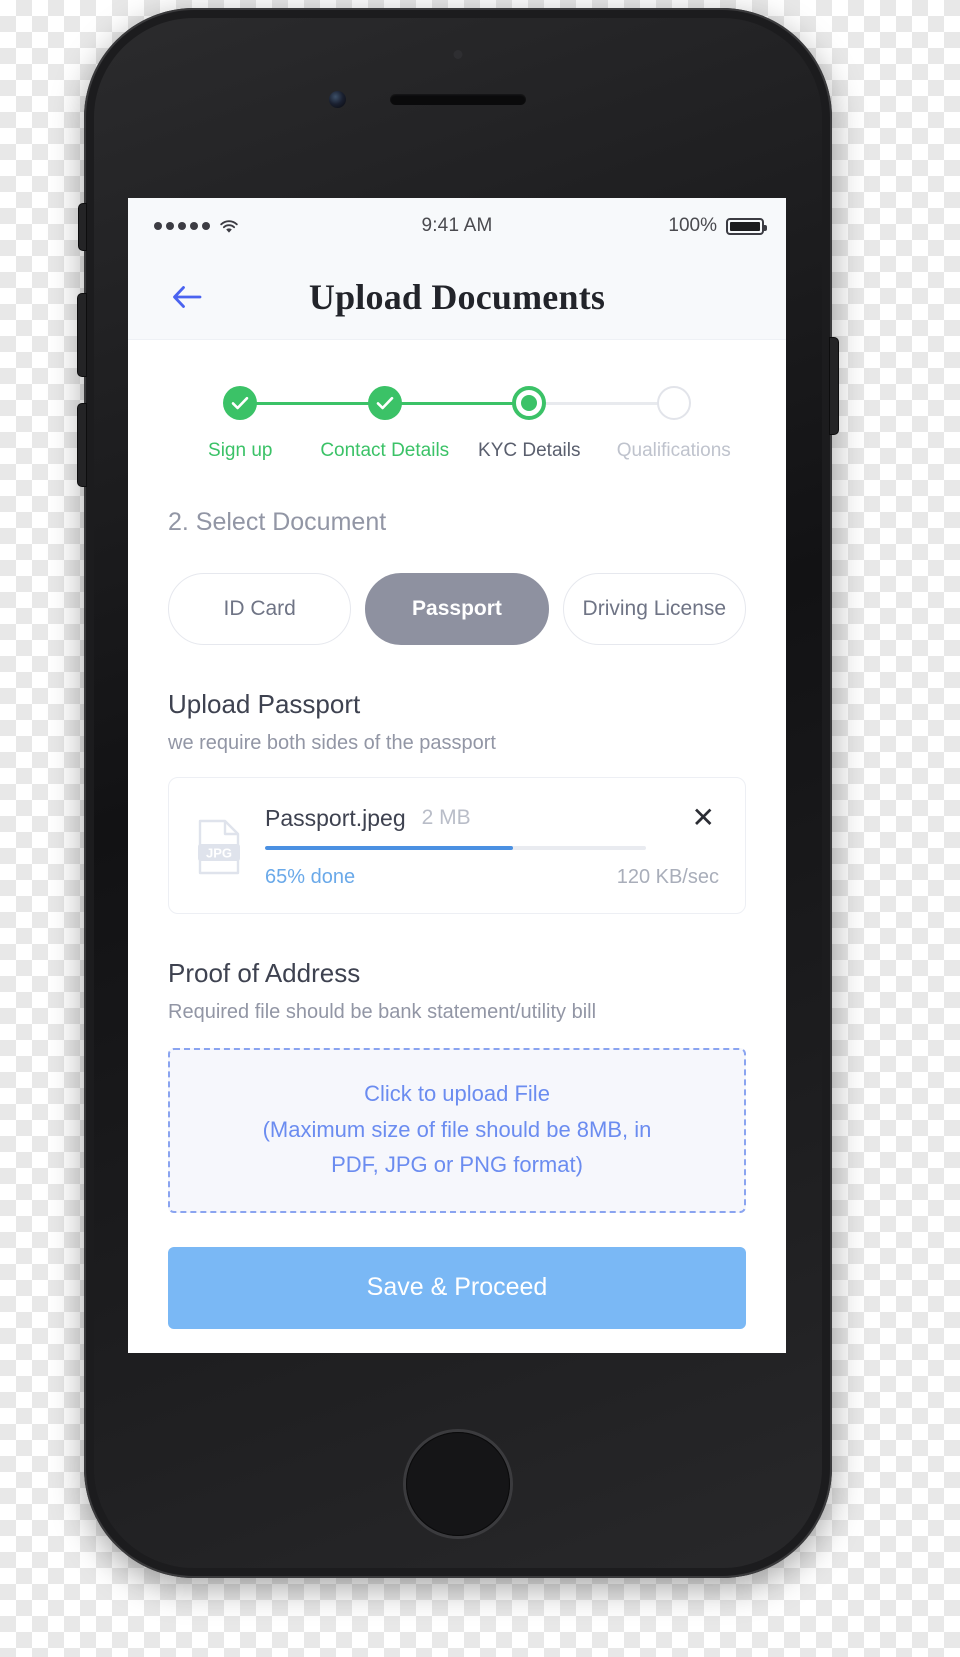  I want to click on upload-status-row: 65% done 120 KB/sec, so click(492, 877).